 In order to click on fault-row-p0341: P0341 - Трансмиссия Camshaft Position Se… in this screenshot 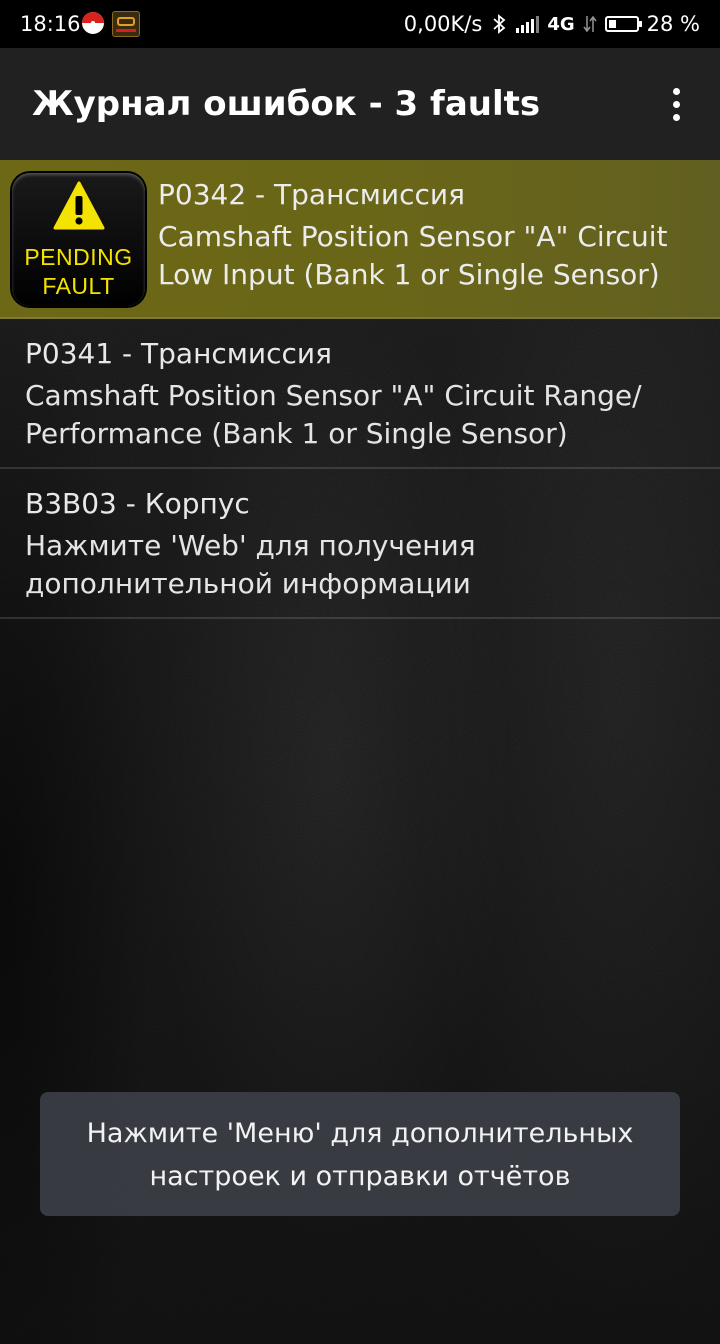, I will do `click(360, 394)`.